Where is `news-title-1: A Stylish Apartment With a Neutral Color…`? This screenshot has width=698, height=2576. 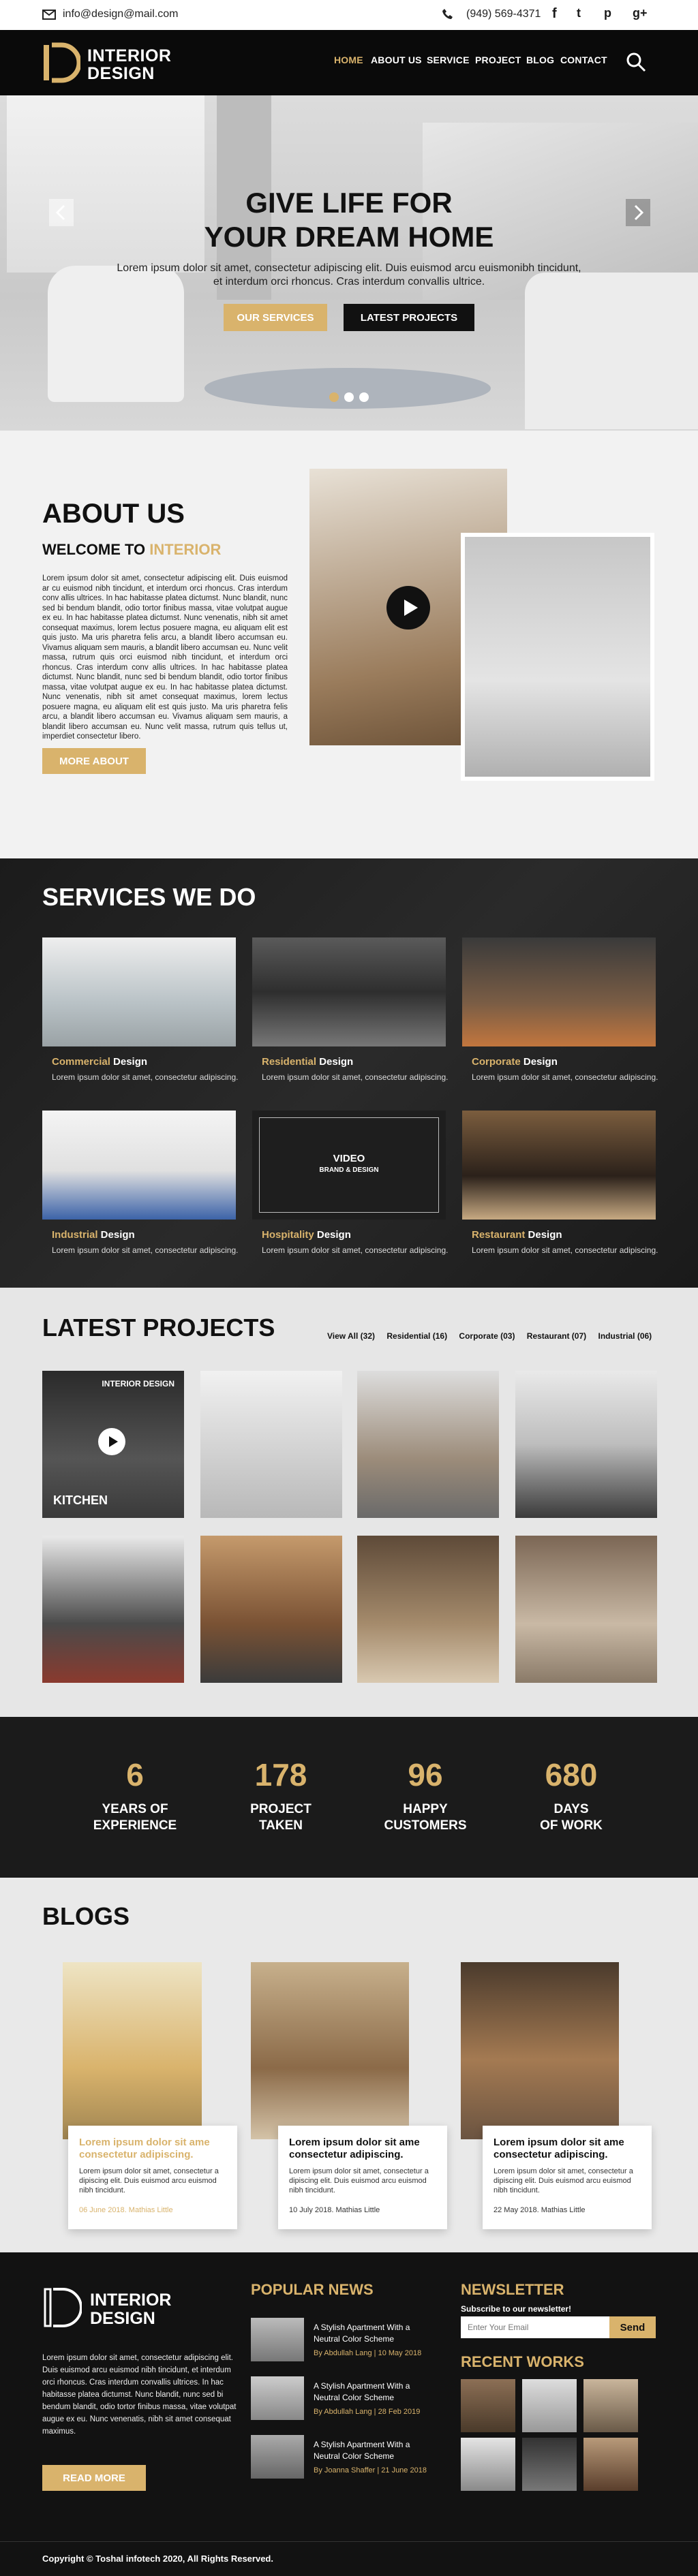 news-title-1: A Stylish Apartment With a Neutral Color… is located at coordinates (373, 2333).